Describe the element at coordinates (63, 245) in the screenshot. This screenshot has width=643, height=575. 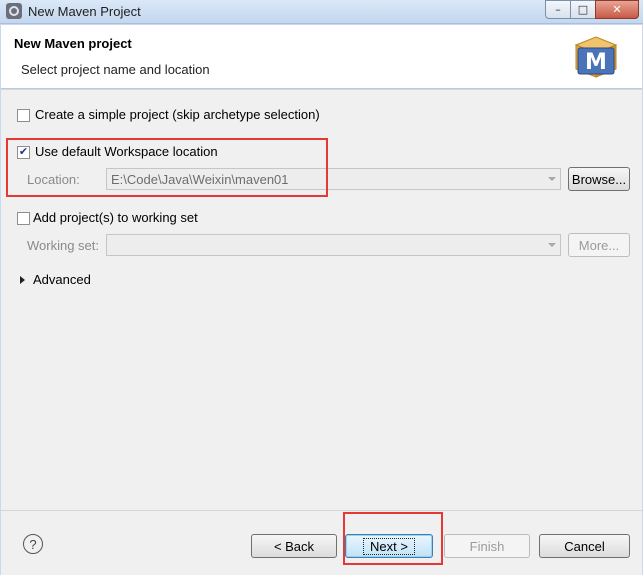
I see `working-set-label: Working set:` at that location.